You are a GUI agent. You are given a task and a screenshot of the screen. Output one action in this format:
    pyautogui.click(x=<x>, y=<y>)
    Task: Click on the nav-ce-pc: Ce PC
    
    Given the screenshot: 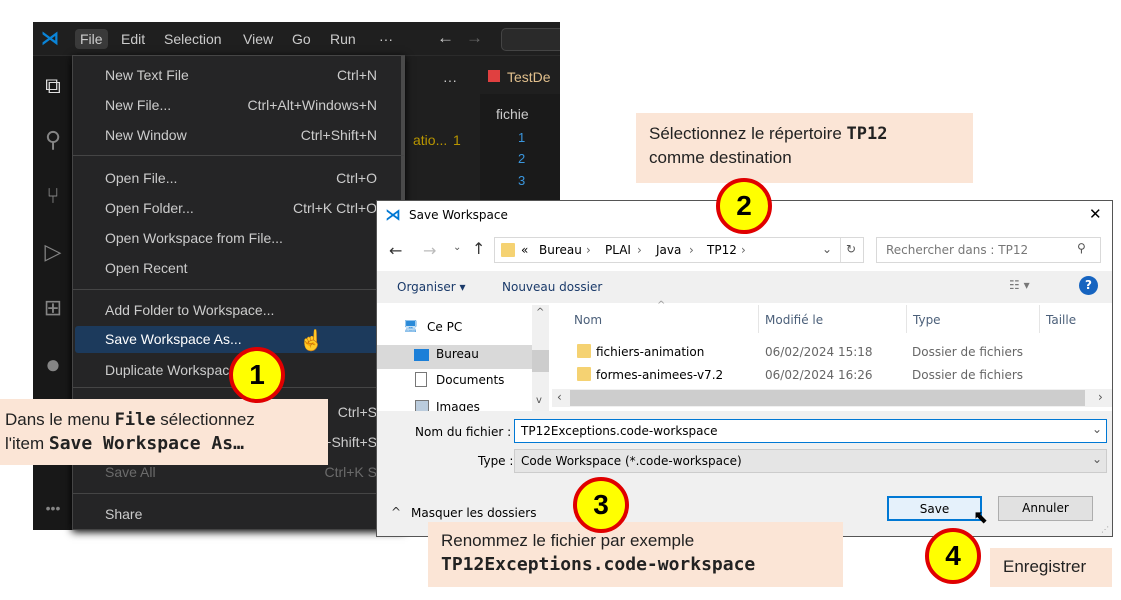 What is the action you would take?
    pyautogui.click(x=444, y=327)
    